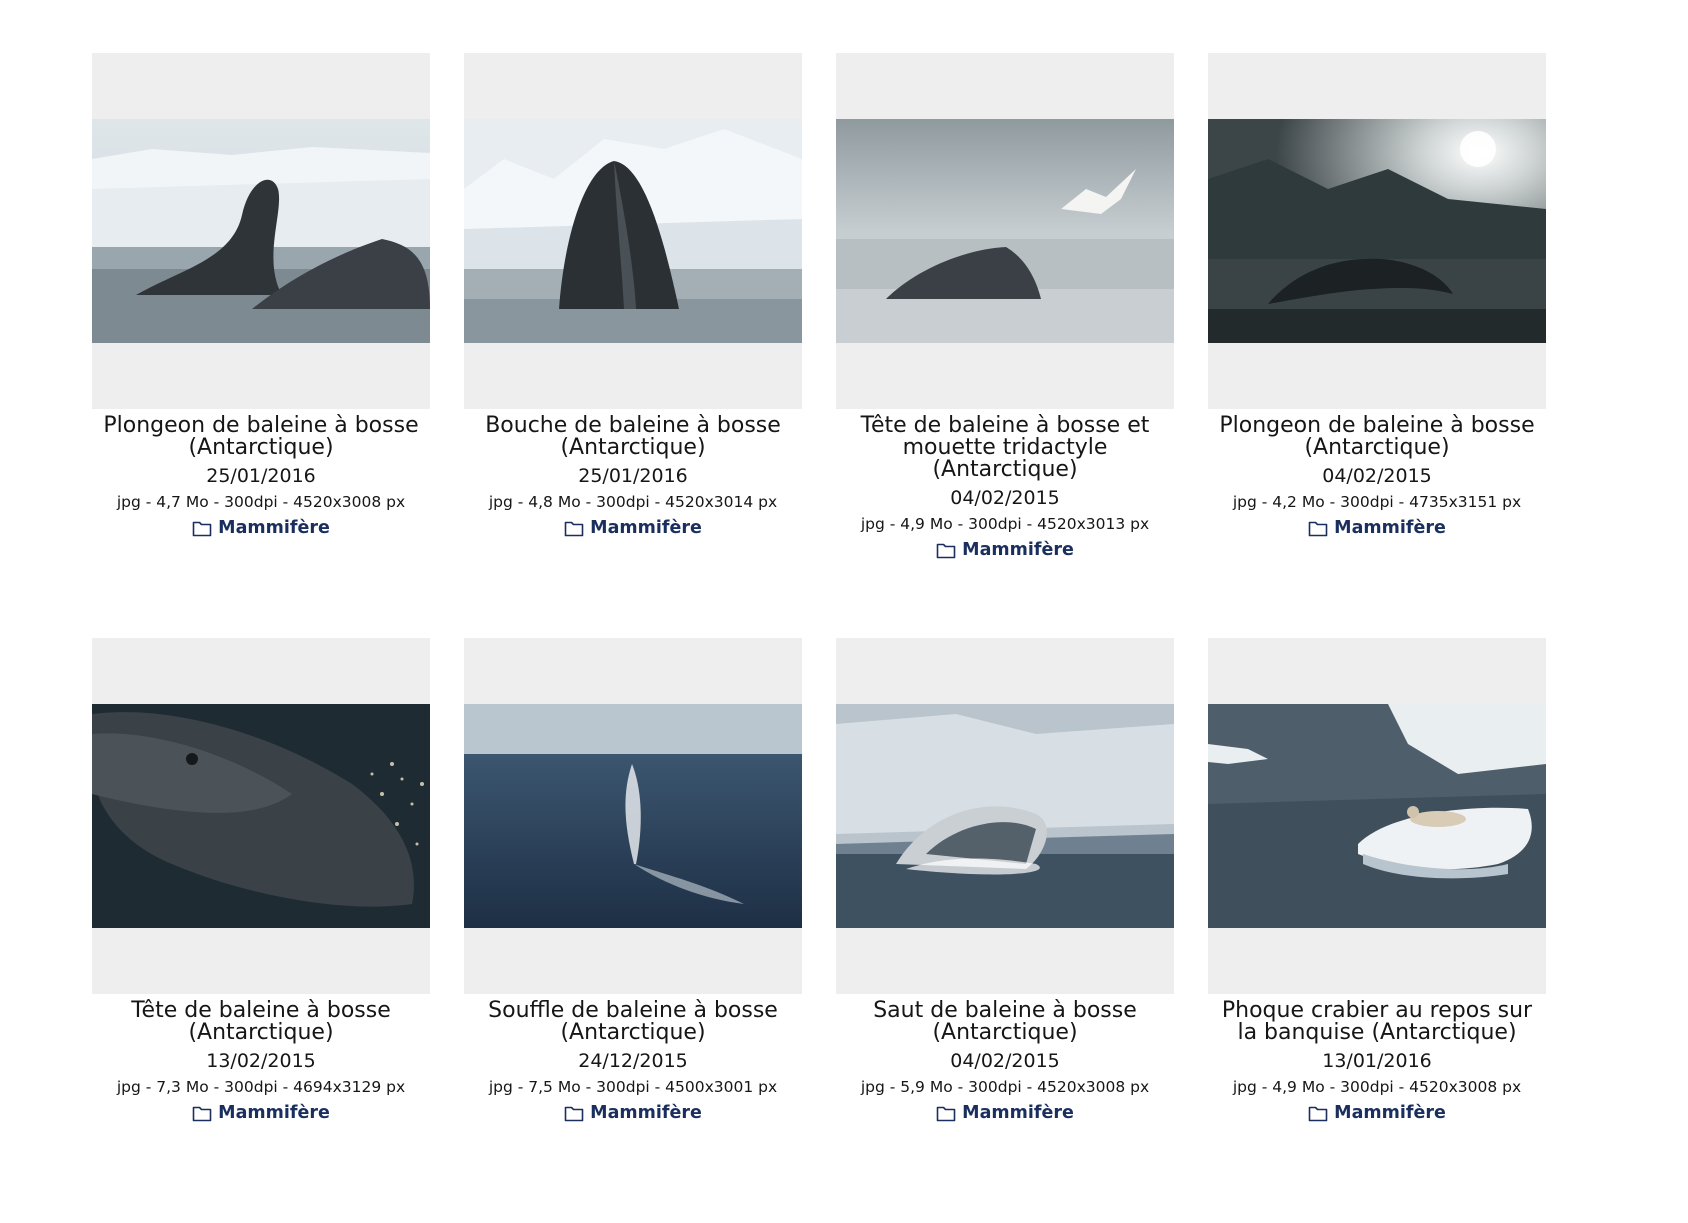 The image size is (1688, 1223). I want to click on whale-head-underwater-photo, so click(261, 816).